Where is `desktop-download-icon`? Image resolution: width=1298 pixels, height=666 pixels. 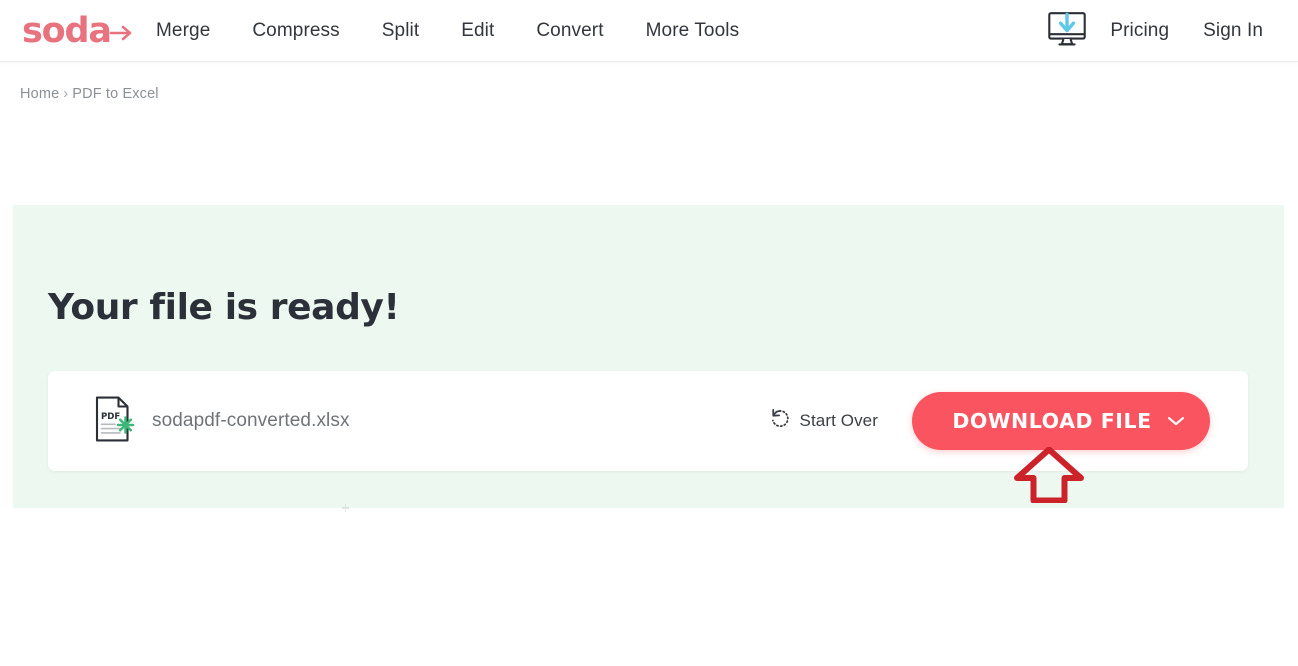 desktop-download-icon is located at coordinates (1067, 31).